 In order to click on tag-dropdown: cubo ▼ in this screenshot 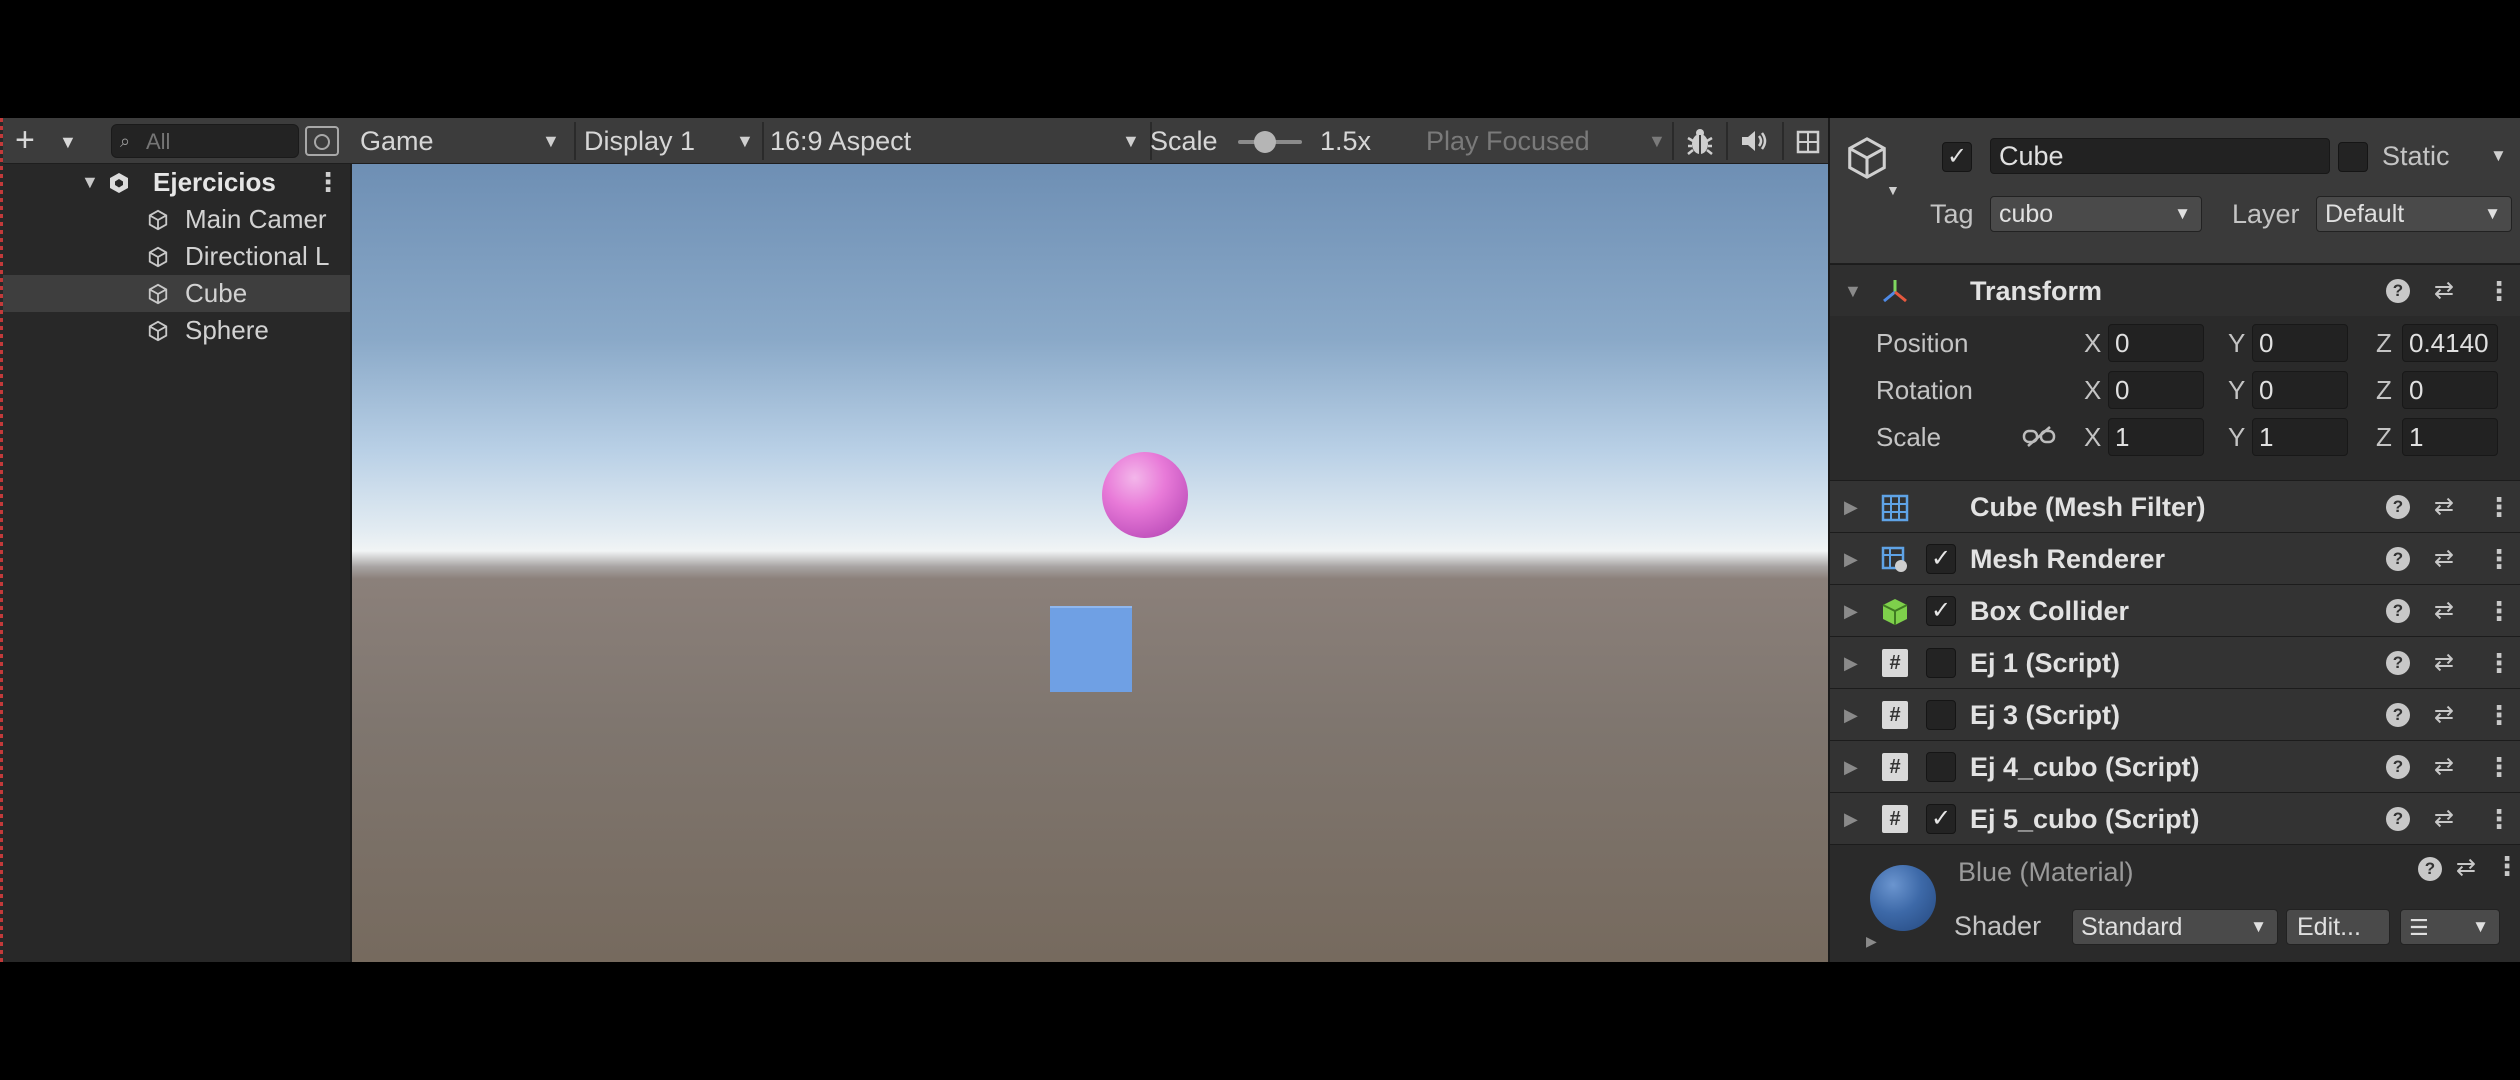, I will do `click(2096, 214)`.